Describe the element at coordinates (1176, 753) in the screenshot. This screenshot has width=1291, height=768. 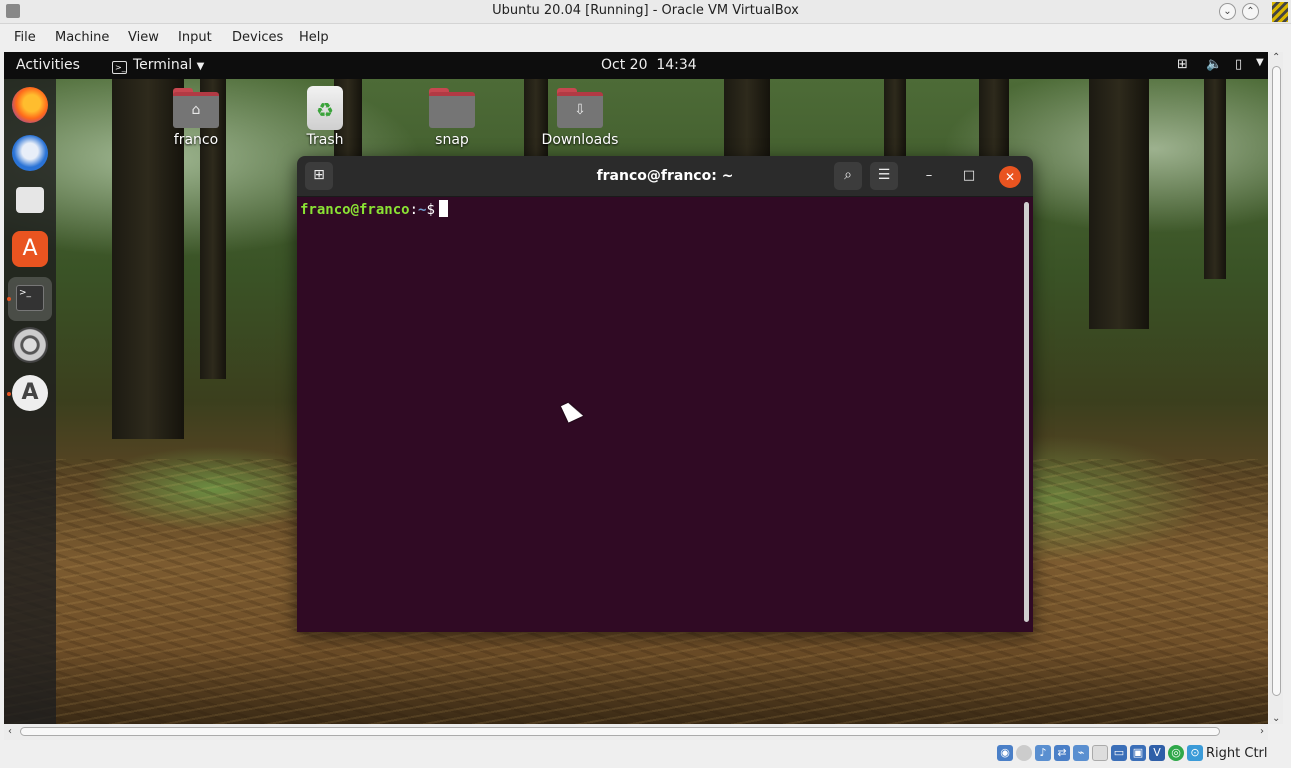
I see `guest-additions-icon: ◎` at that location.